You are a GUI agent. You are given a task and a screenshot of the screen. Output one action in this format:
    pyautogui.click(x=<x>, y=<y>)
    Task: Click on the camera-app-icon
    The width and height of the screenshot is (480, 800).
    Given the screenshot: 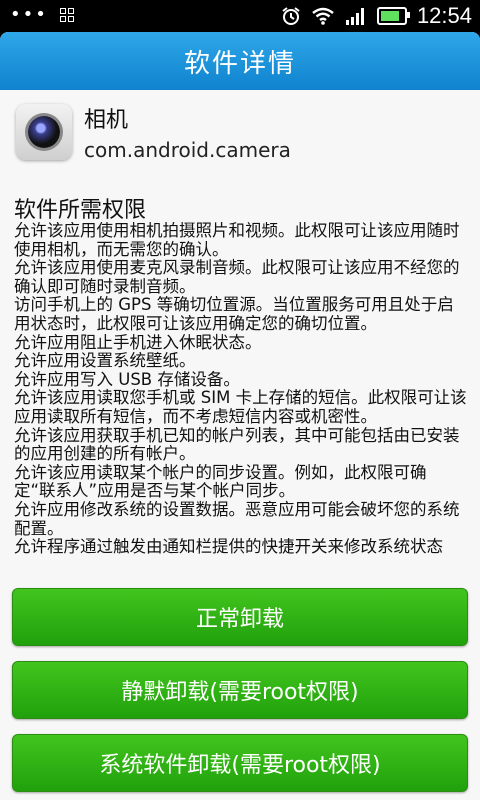 What is the action you would take?
    pyautogui.click(x=44, y=132)
    